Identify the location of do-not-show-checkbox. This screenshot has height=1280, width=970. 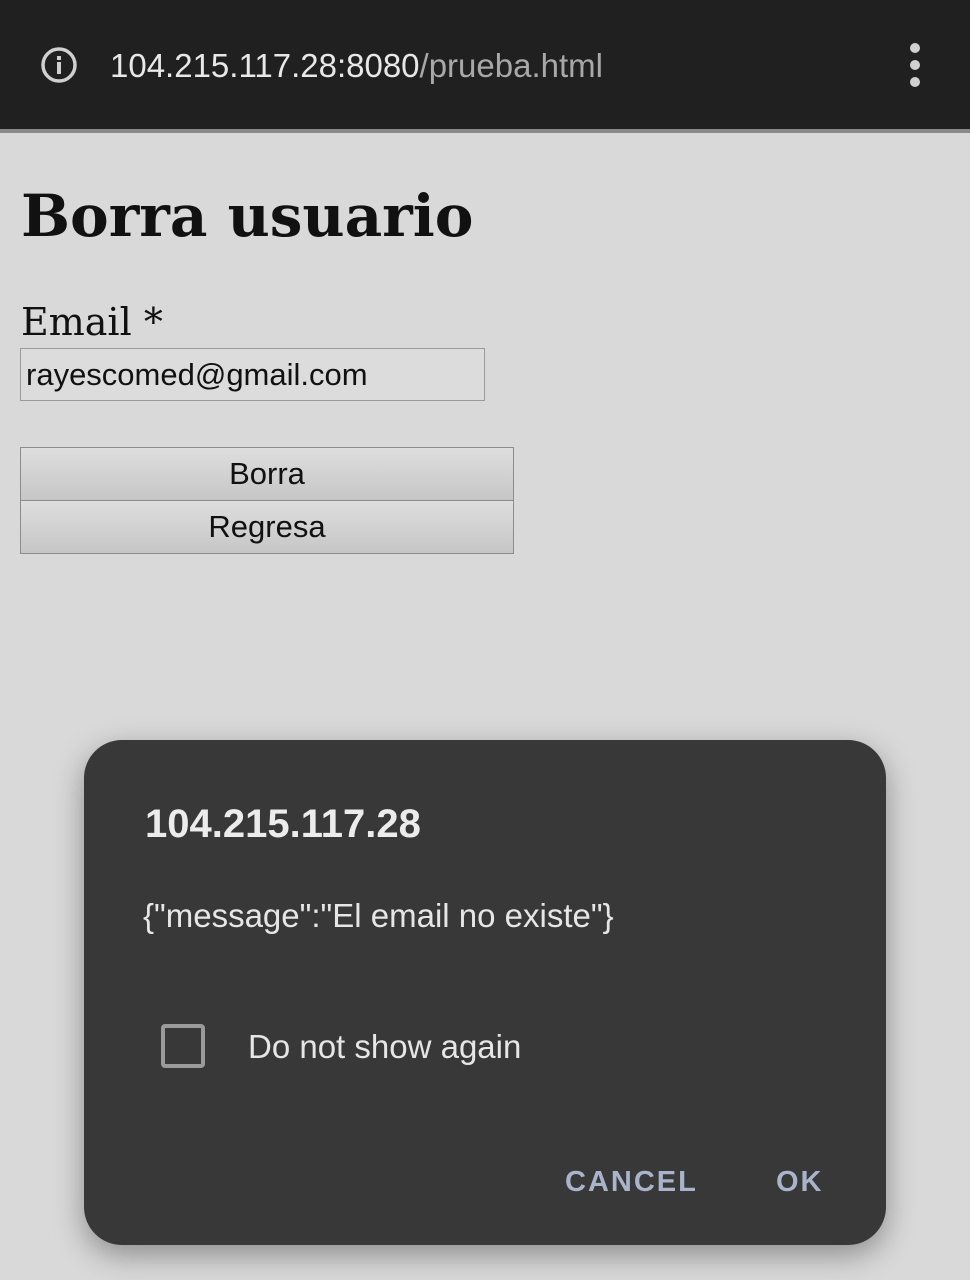
(183, 1046).